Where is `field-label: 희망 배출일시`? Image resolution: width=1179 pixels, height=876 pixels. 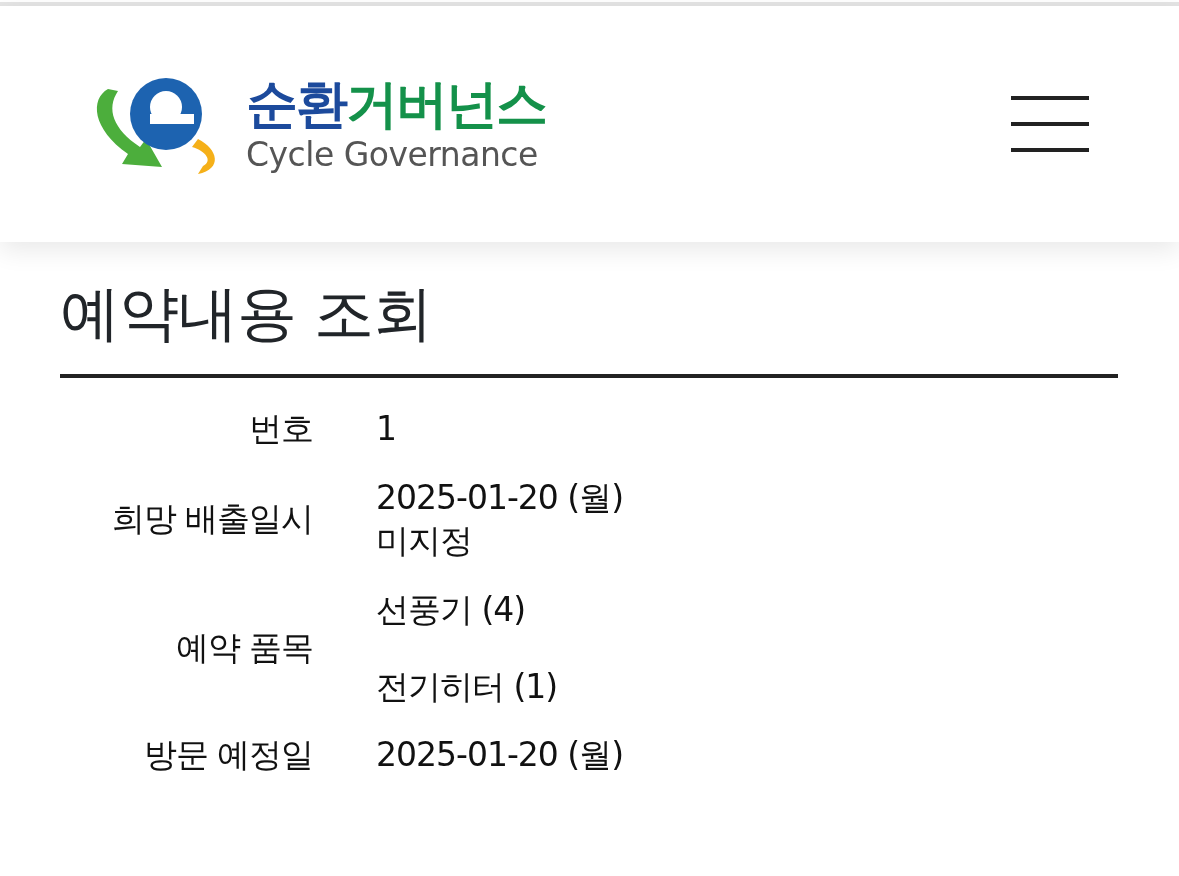 field-label: 희망 배출일시 is located at coordinates (212, 519).